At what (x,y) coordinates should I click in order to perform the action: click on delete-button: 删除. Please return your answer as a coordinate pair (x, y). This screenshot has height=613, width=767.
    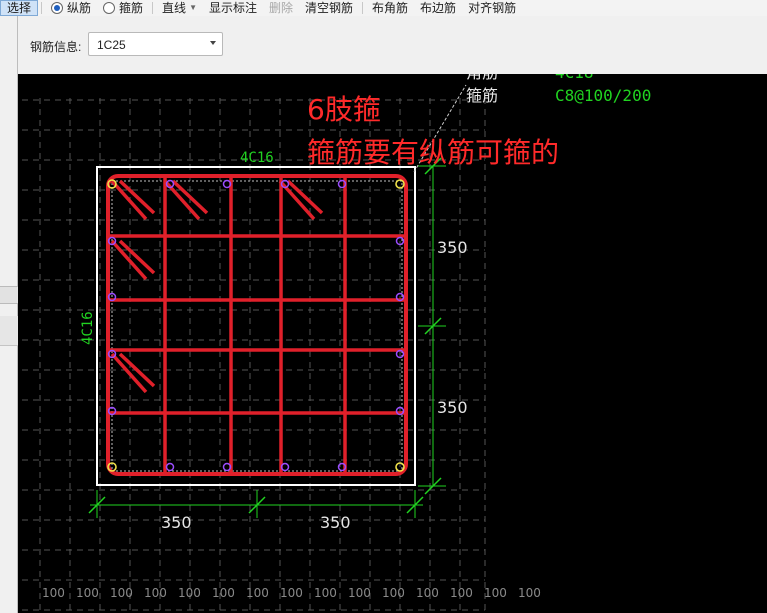
    Looking at the image, I should click on (281, 8).